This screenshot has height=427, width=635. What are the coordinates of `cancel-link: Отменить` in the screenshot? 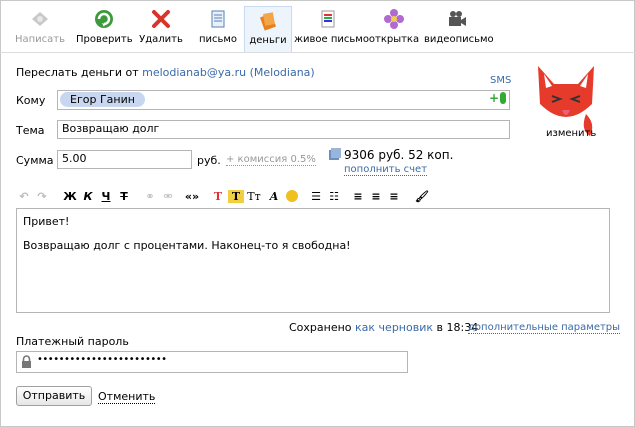 It's located at (127, 397).